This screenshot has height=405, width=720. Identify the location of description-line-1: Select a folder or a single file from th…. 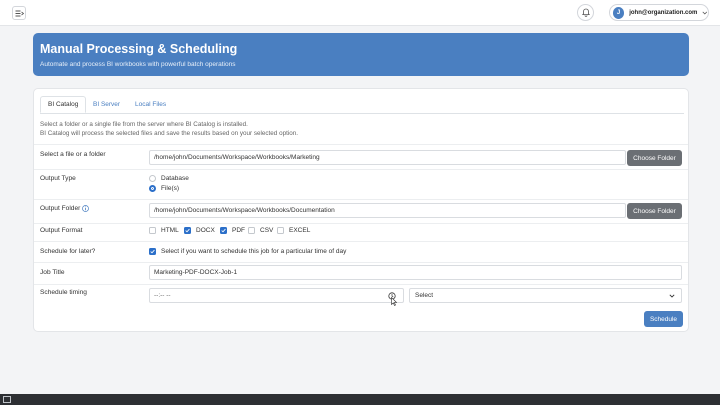
(144, 124).